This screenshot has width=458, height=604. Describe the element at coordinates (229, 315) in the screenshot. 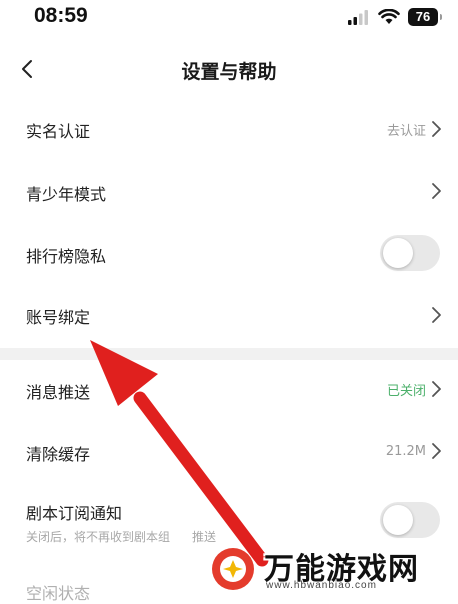

I see `account-binding-row: 账号绑定` at that location.